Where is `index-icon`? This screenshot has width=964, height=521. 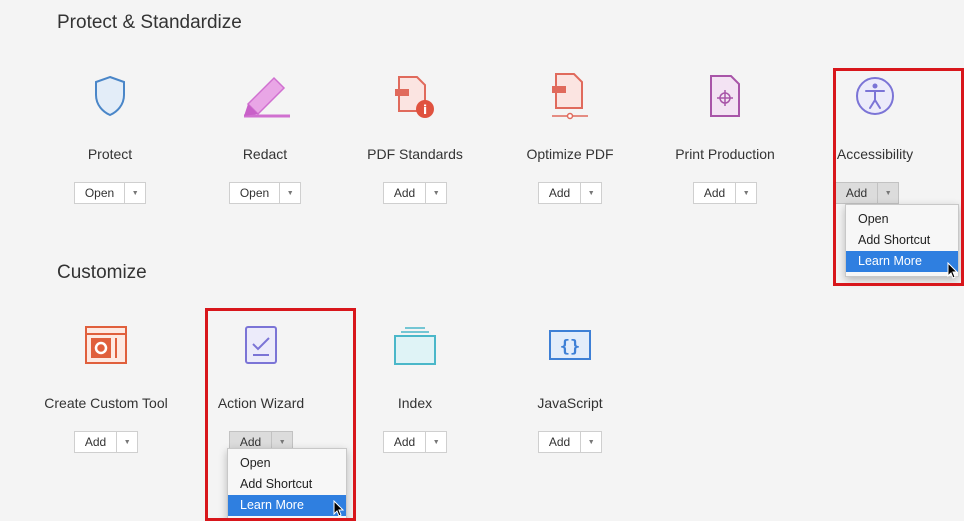
index-icon is located at coordinates (415, 345).